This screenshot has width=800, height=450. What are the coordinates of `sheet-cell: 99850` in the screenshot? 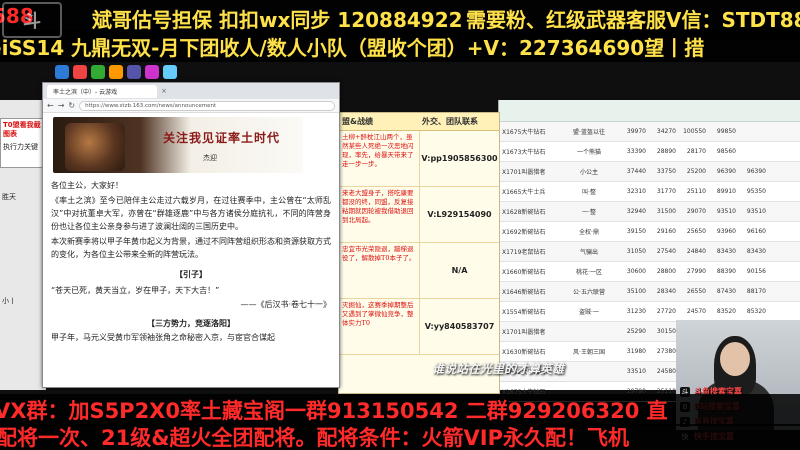 It's located at (724, 131).